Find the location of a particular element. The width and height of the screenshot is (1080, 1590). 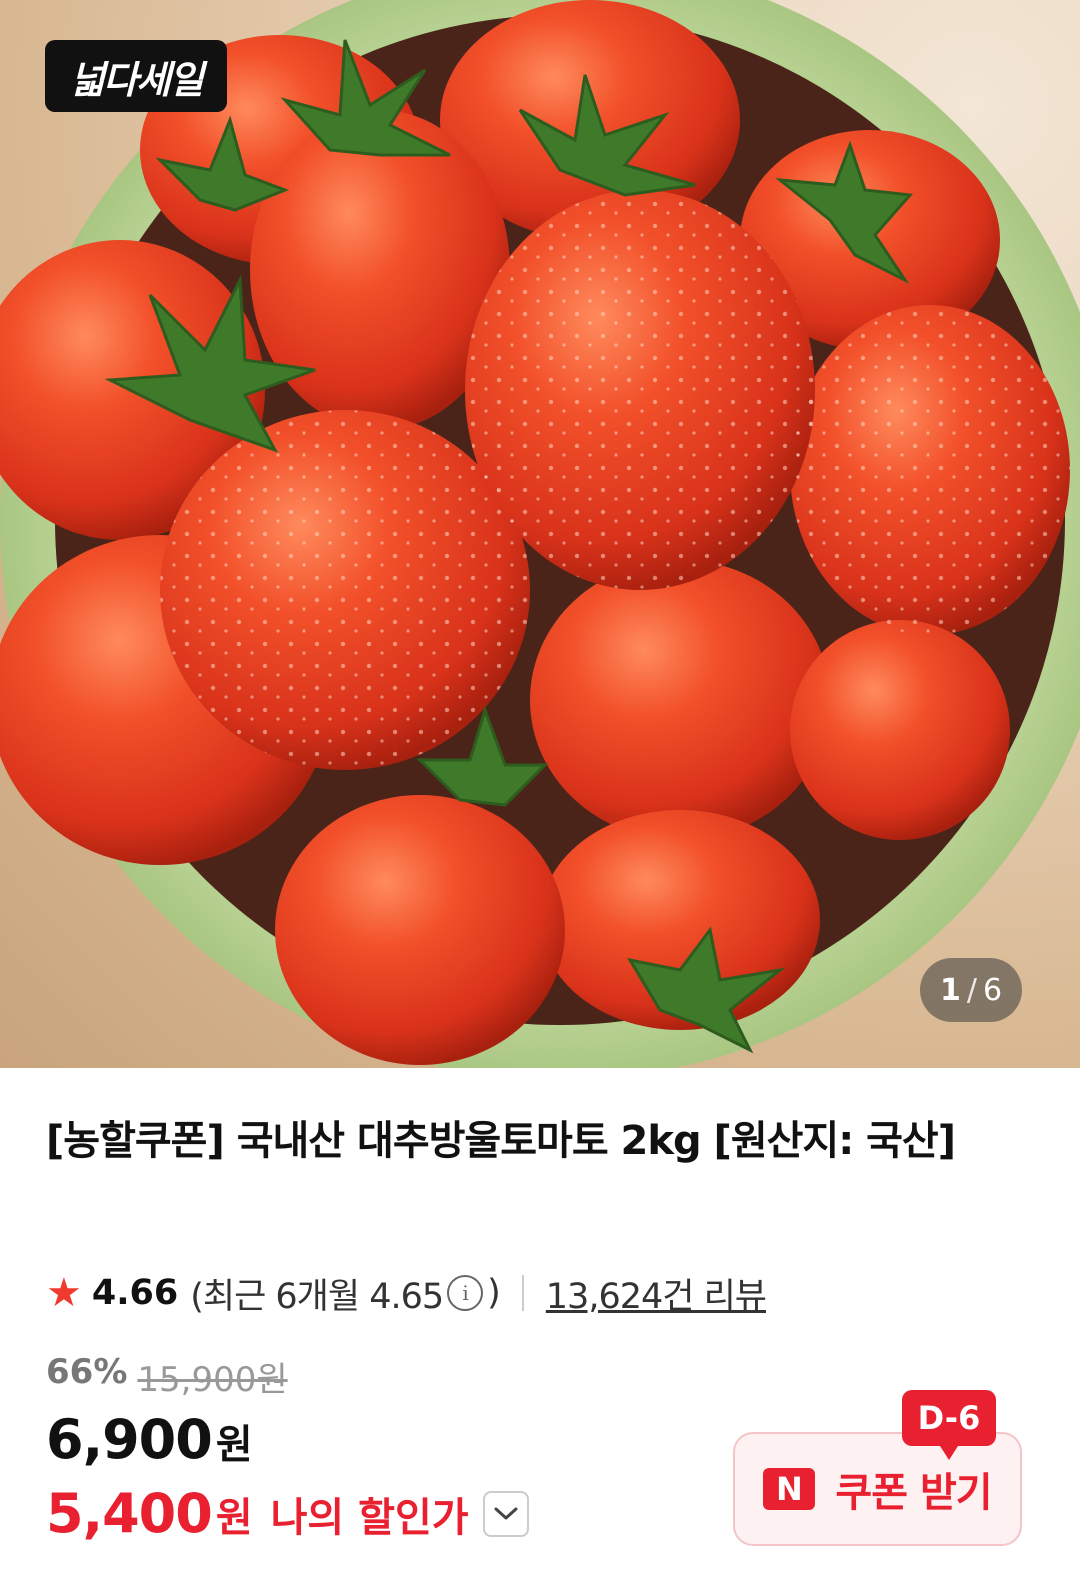

rating-score: 4.66 is located at coordinates (135, 1293).